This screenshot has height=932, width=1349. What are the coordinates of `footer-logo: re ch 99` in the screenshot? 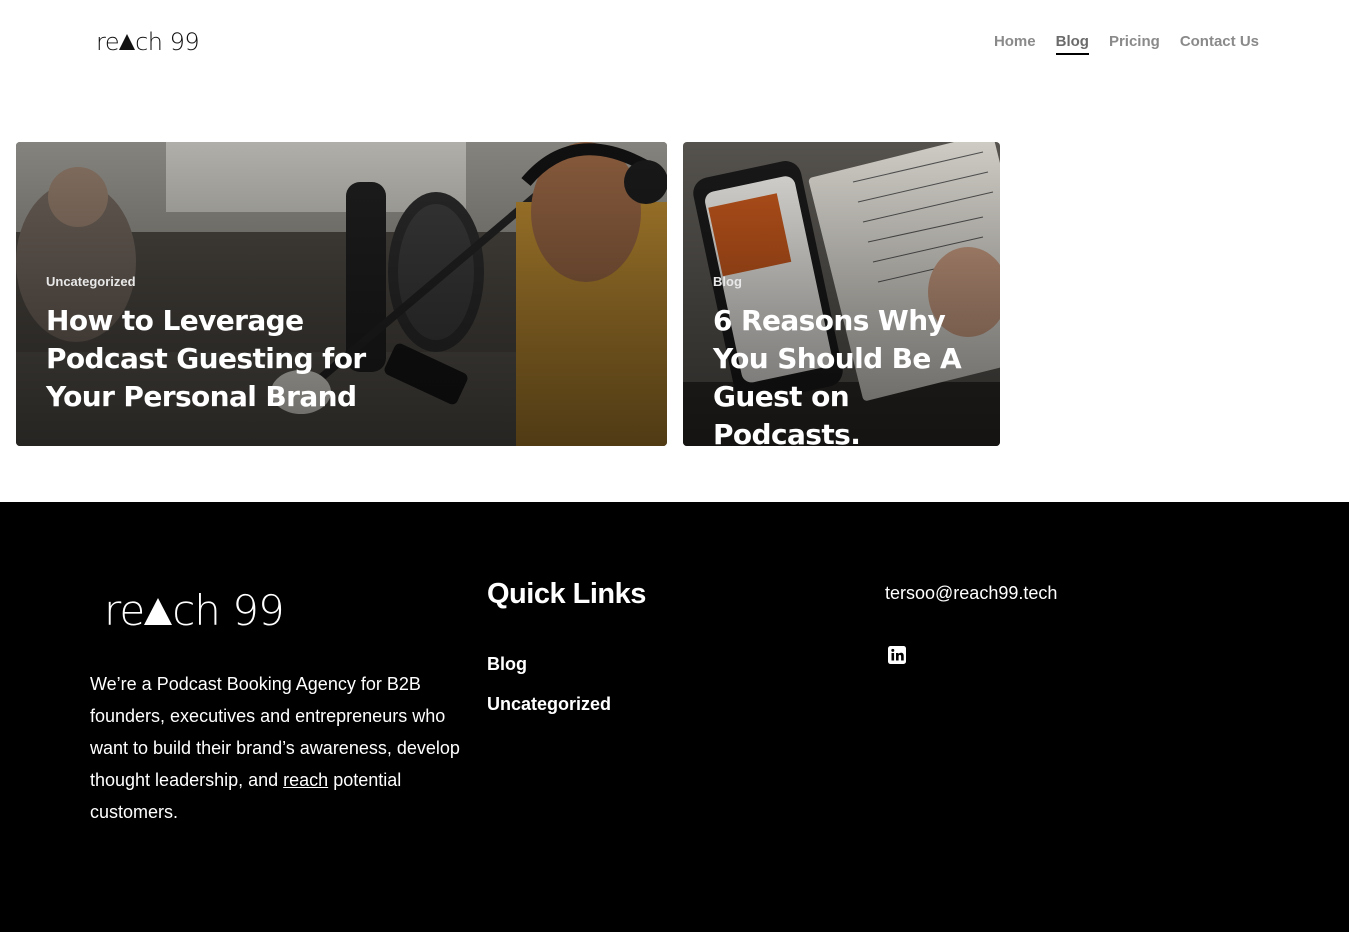 It's located at (194, 610).